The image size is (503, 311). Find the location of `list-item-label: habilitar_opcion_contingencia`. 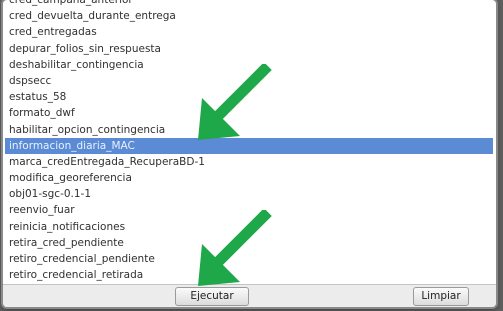

list-item-label: habilitar_opcion_contingencia is located at coordinates (87, 129).